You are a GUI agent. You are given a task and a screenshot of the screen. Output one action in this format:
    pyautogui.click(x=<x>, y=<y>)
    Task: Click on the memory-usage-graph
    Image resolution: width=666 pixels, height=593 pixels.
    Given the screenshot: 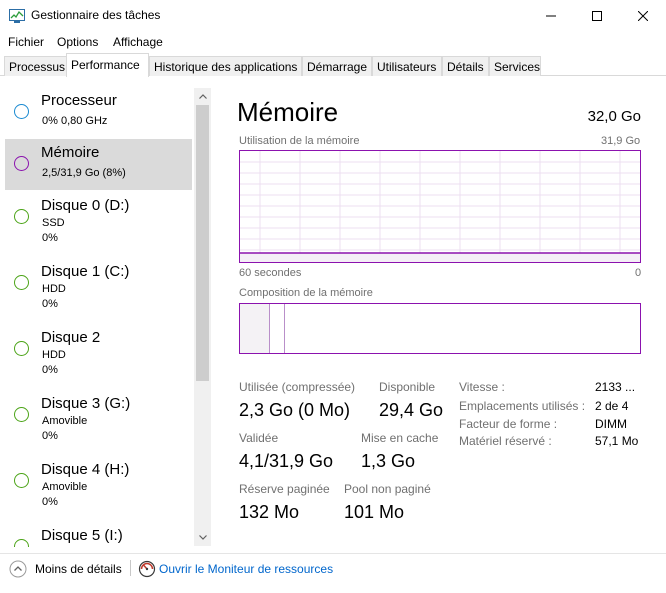 What is the action you would take?
    pyautogui.click(x=440, y=206)
    